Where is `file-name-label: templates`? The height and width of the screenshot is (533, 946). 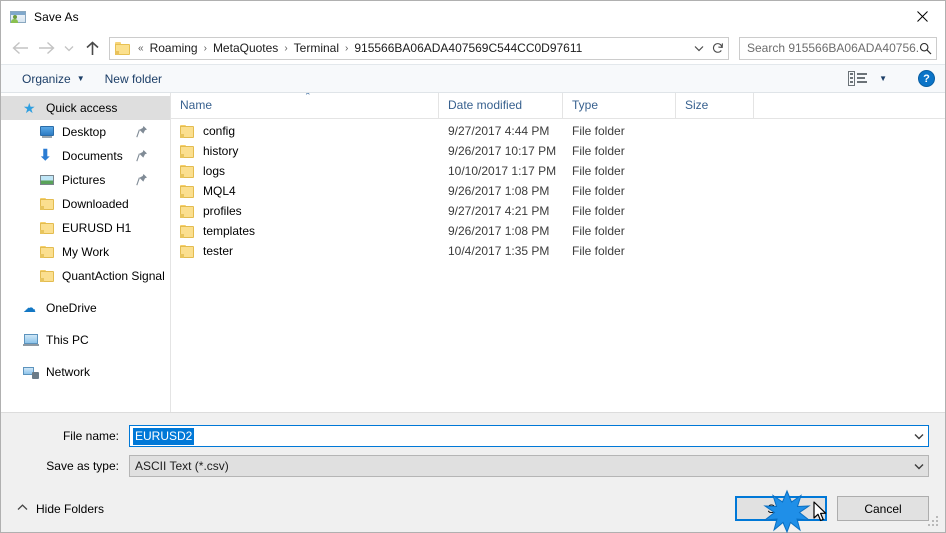 file-name-label: templates is located at coordinates (229, 231).